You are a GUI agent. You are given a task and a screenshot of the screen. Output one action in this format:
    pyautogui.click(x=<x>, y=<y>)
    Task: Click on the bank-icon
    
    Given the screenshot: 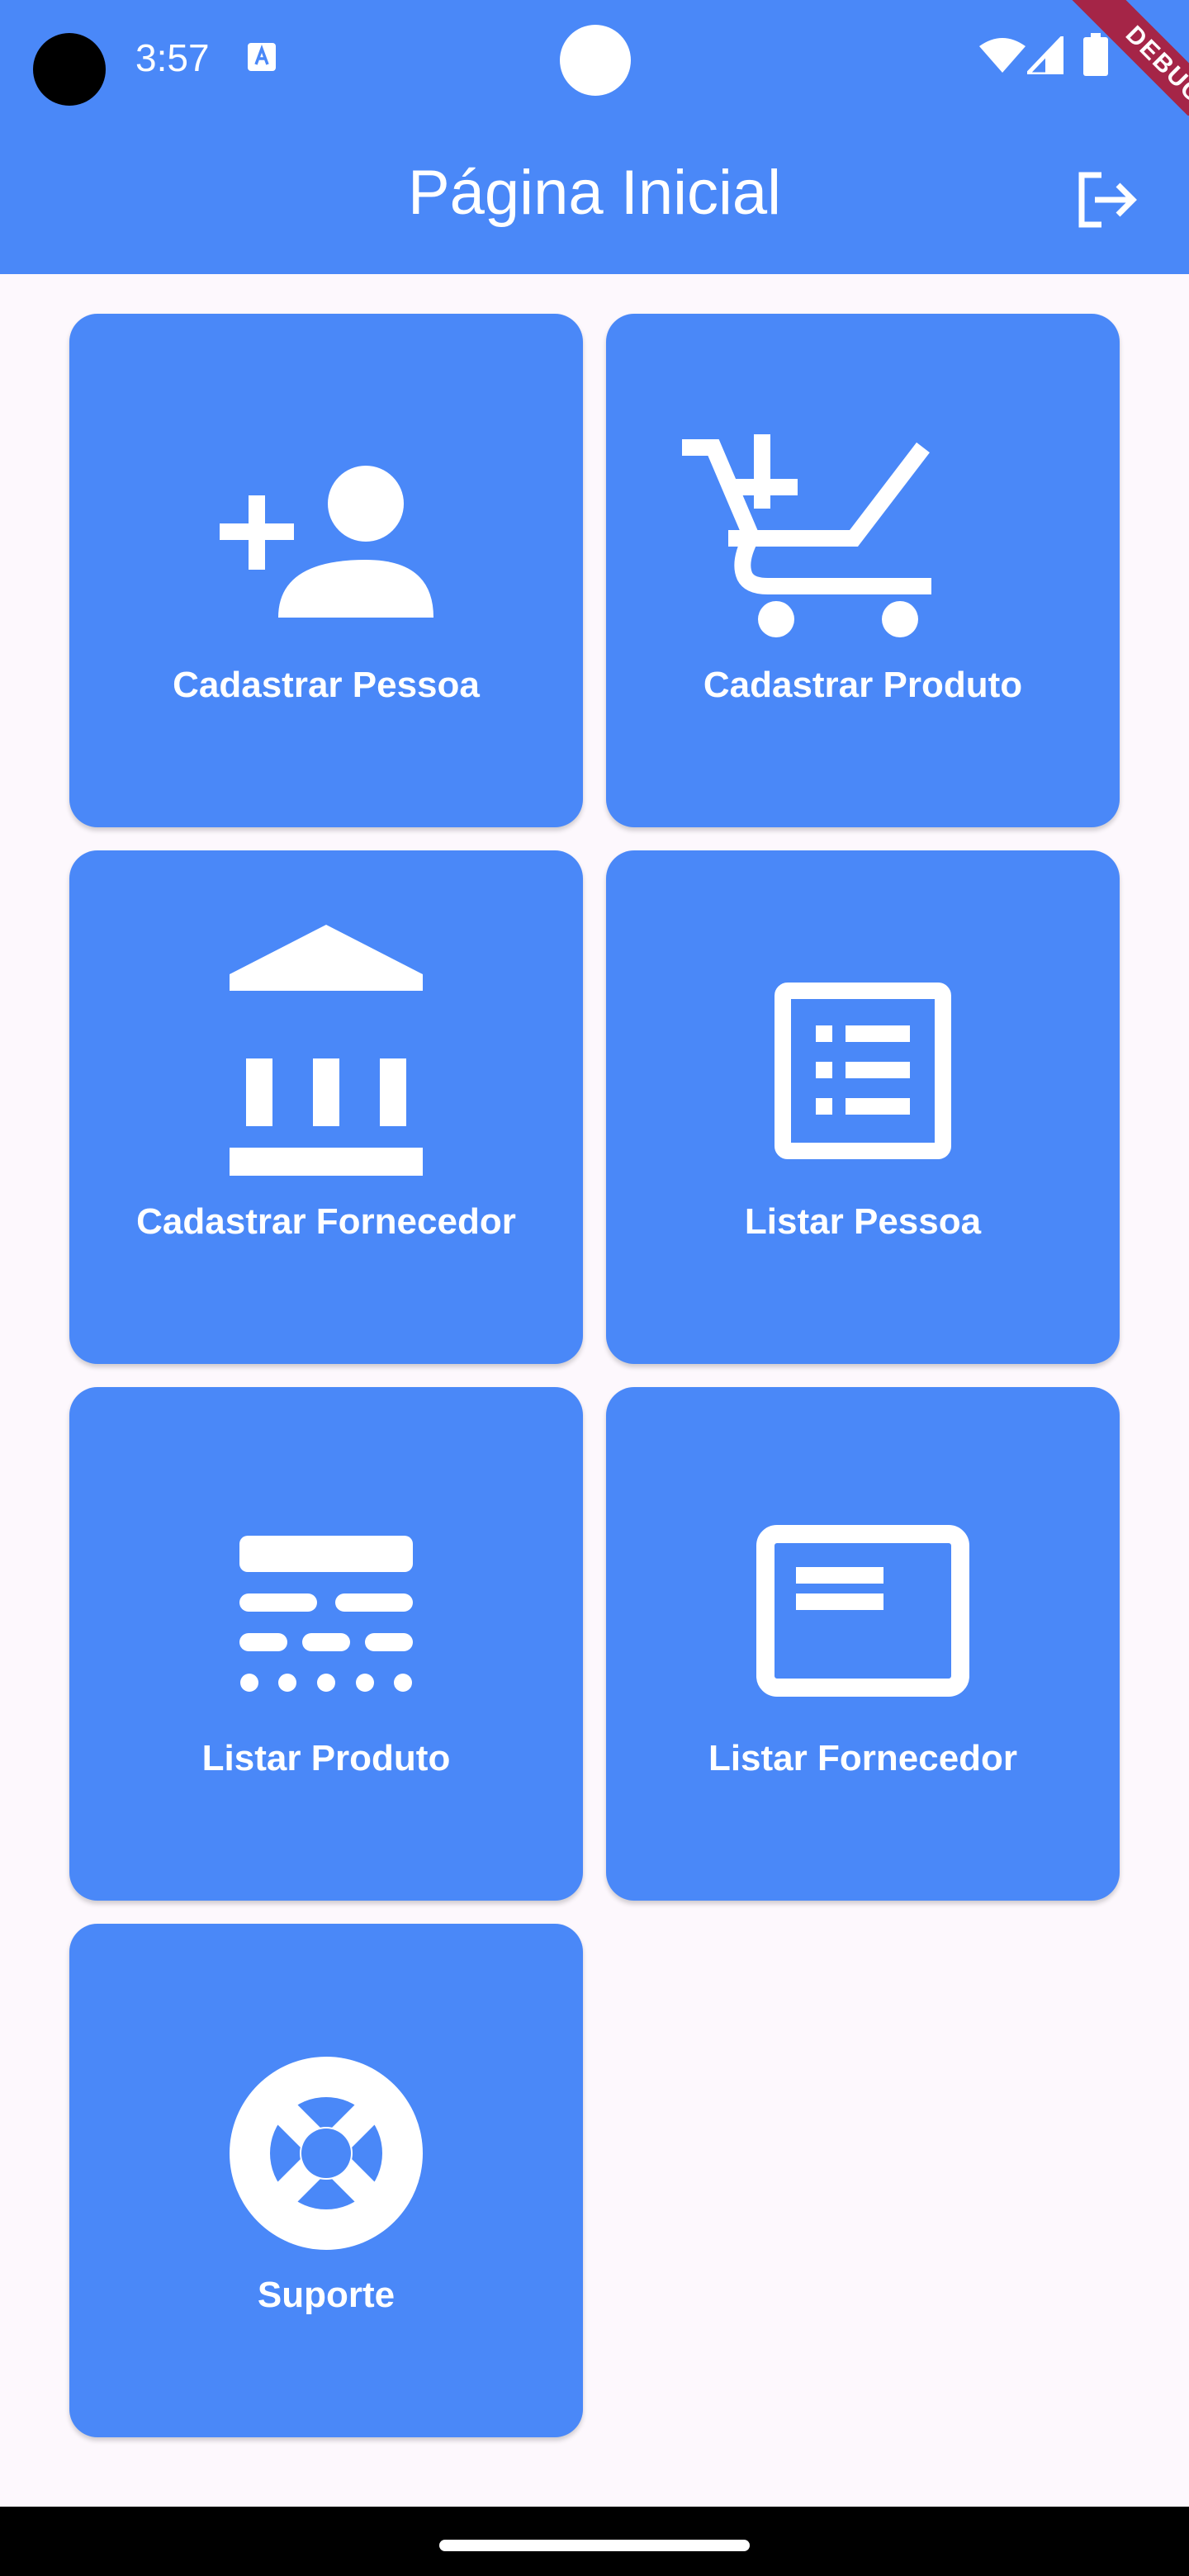 What is the action you would take?
    pyautogui.click(x=326, y=1050)
    